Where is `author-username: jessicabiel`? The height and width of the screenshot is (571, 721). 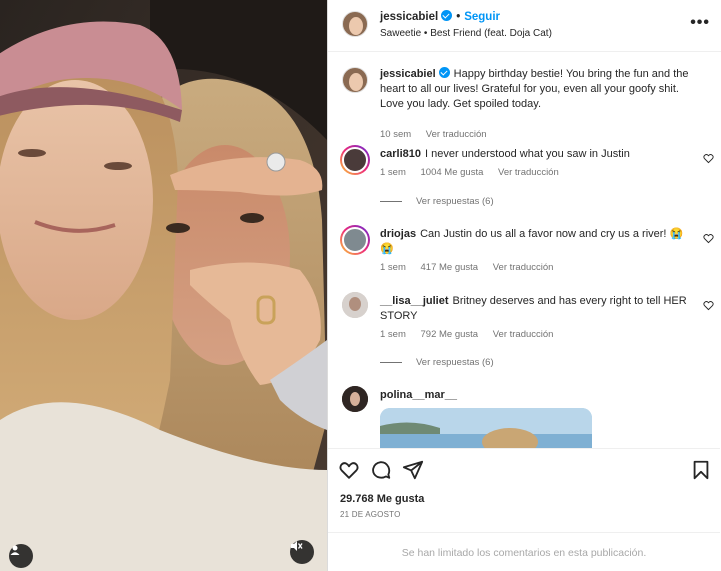 author-username: jessicabiel is located at coordinates (409, 17).